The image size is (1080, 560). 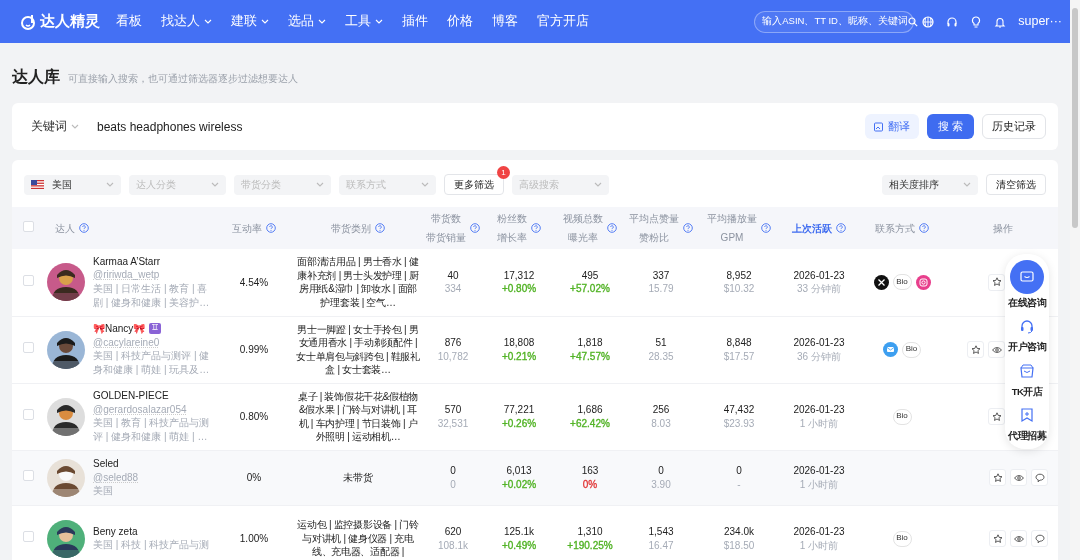 I want to click on search-bar: 关键词 beats headphones wireless 翻译 搜 索 历史记录, so click(x=535, y=126).